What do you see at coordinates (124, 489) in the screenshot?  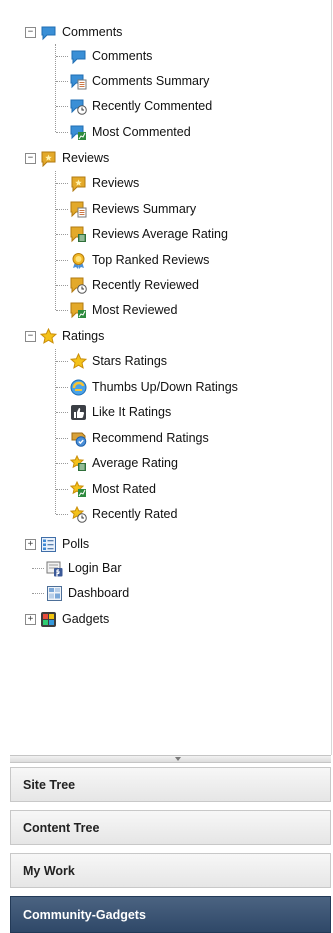 I see `tree-node-label: Most Rated` at bounding box center [124, 489].